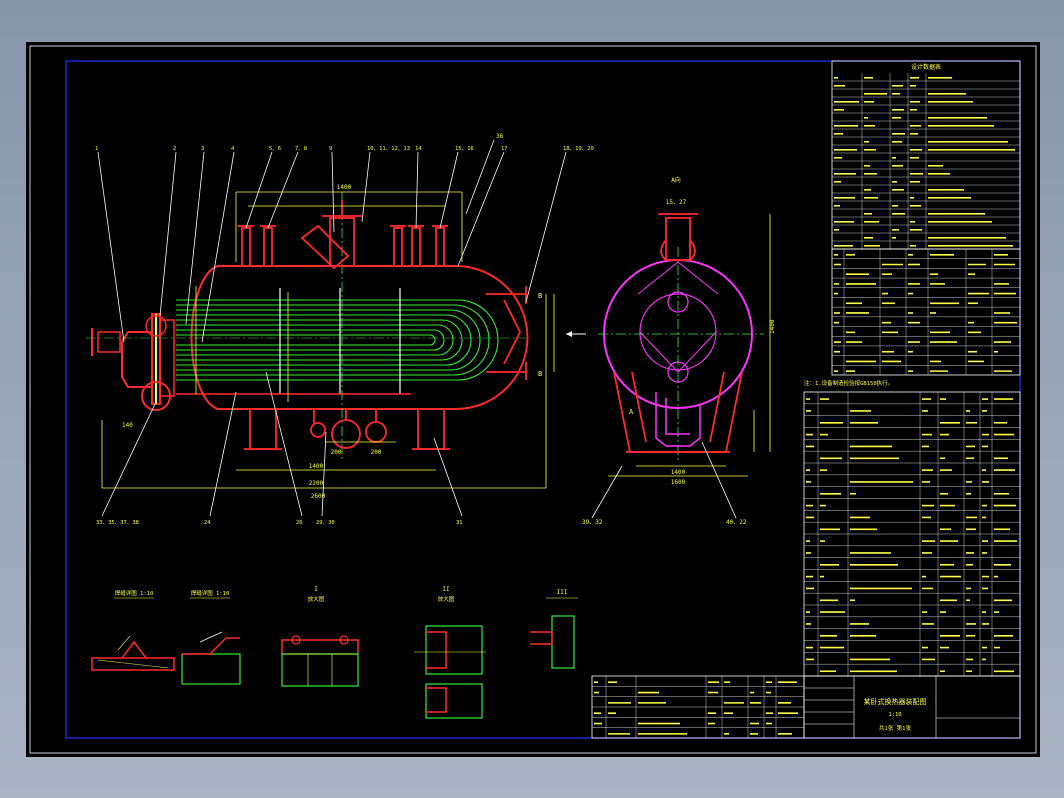 This screenshot has width=1064, height=798. What do you see at coordinates (299, 523) in the screenshot?
I see `callout-label: 26` at bounding box center [299, 523].